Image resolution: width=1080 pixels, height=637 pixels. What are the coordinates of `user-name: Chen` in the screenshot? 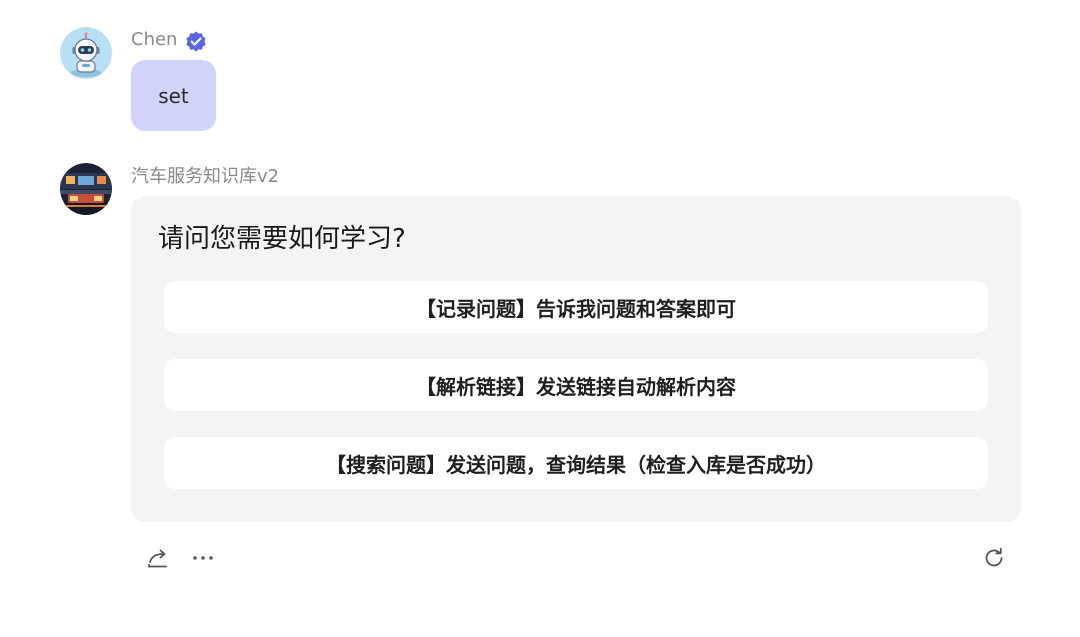 It's located at (154, 39).